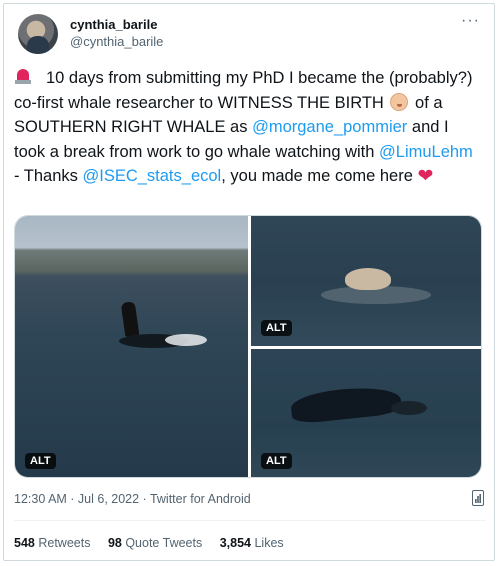  Describe the element at coordinates (186, 340) in the screenshot. I see `splash-shape` at that location.